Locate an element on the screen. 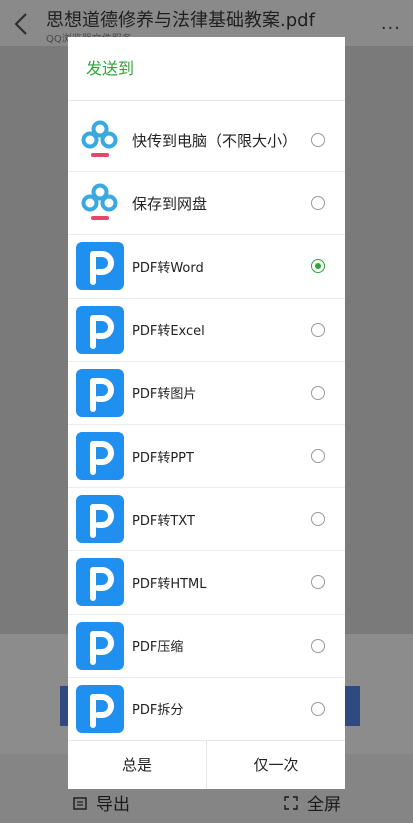 The width and height of the screenshot is (413, 823). option-label: PDF转Excel is located at coordinates (168, 332).